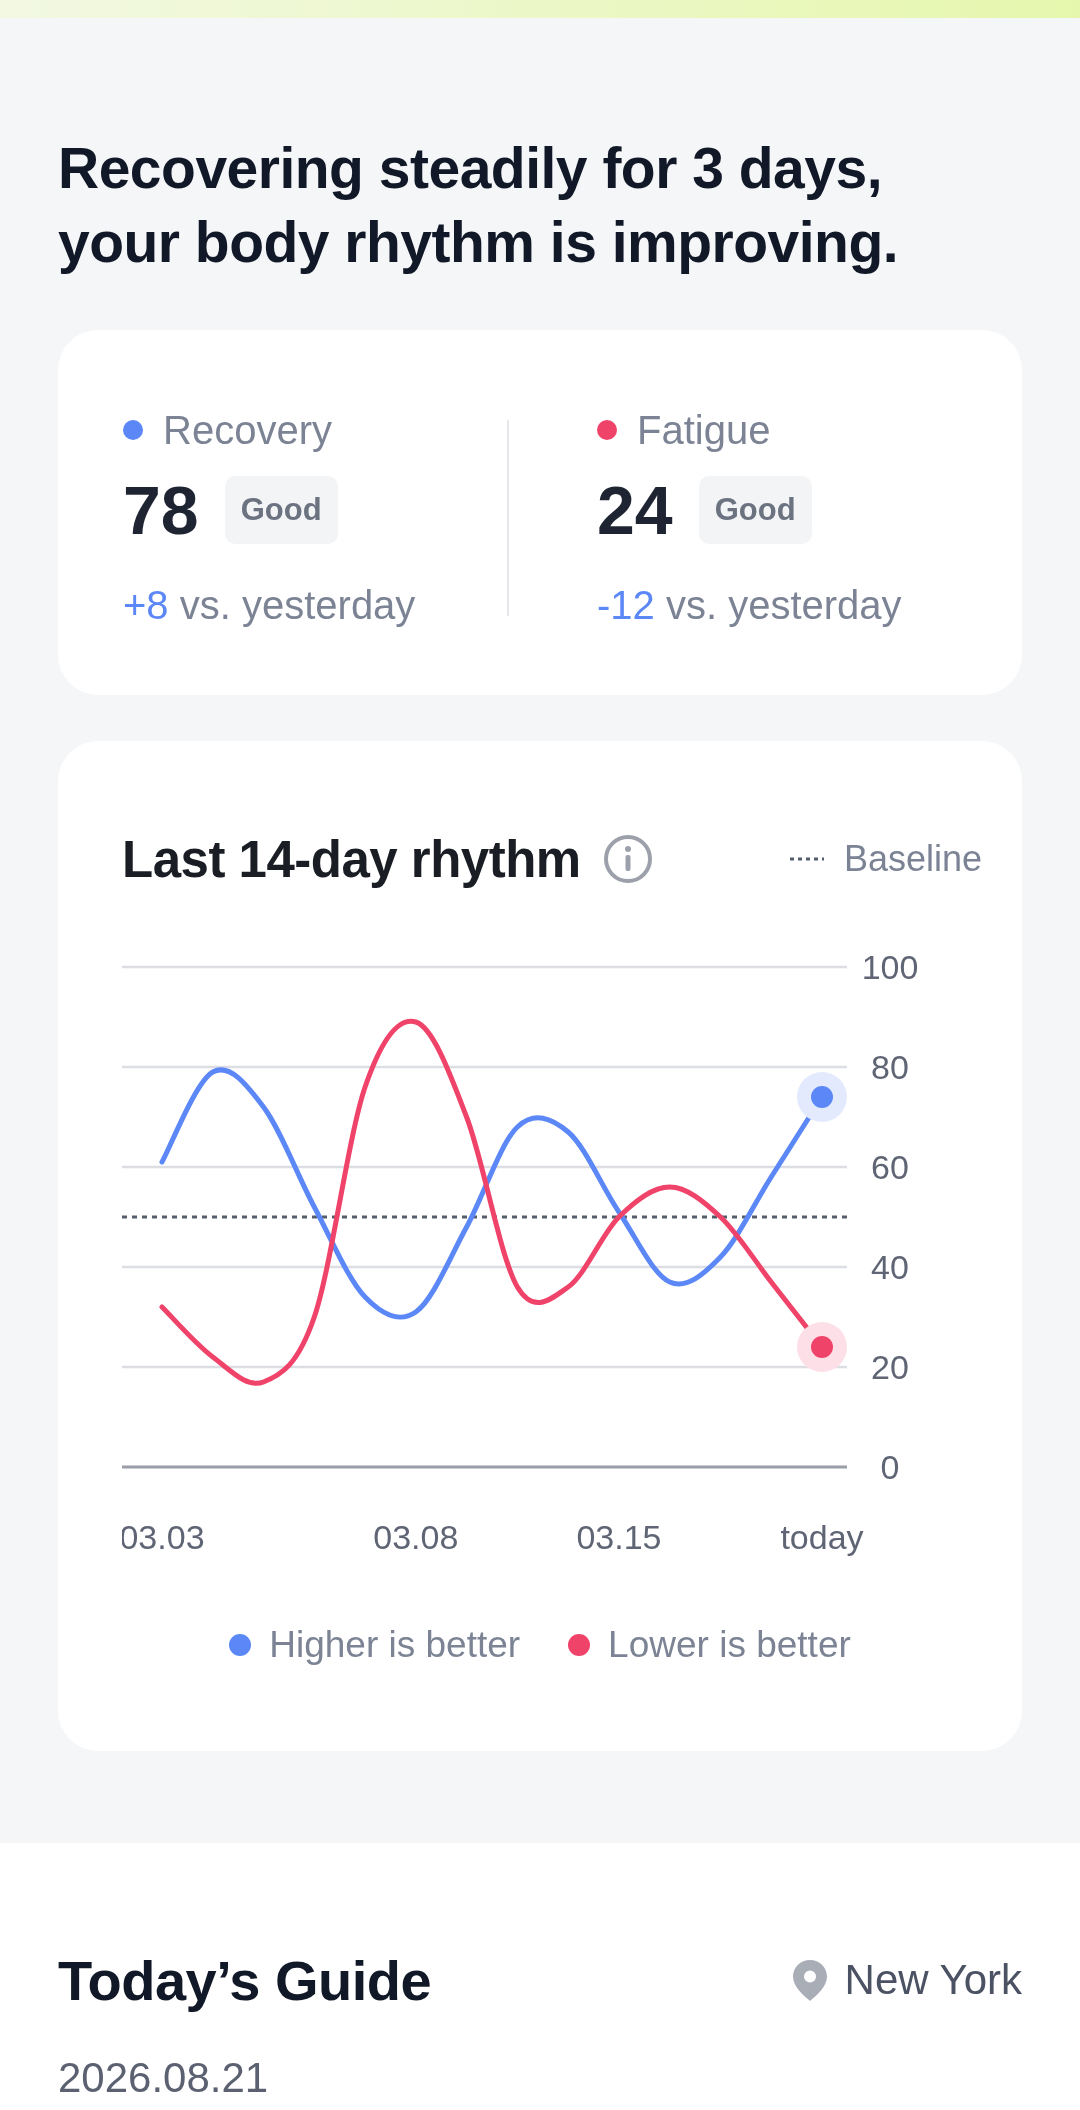 The image size is (1080, 2110). I want to click on axis-label: 60, so click(890, 1167).